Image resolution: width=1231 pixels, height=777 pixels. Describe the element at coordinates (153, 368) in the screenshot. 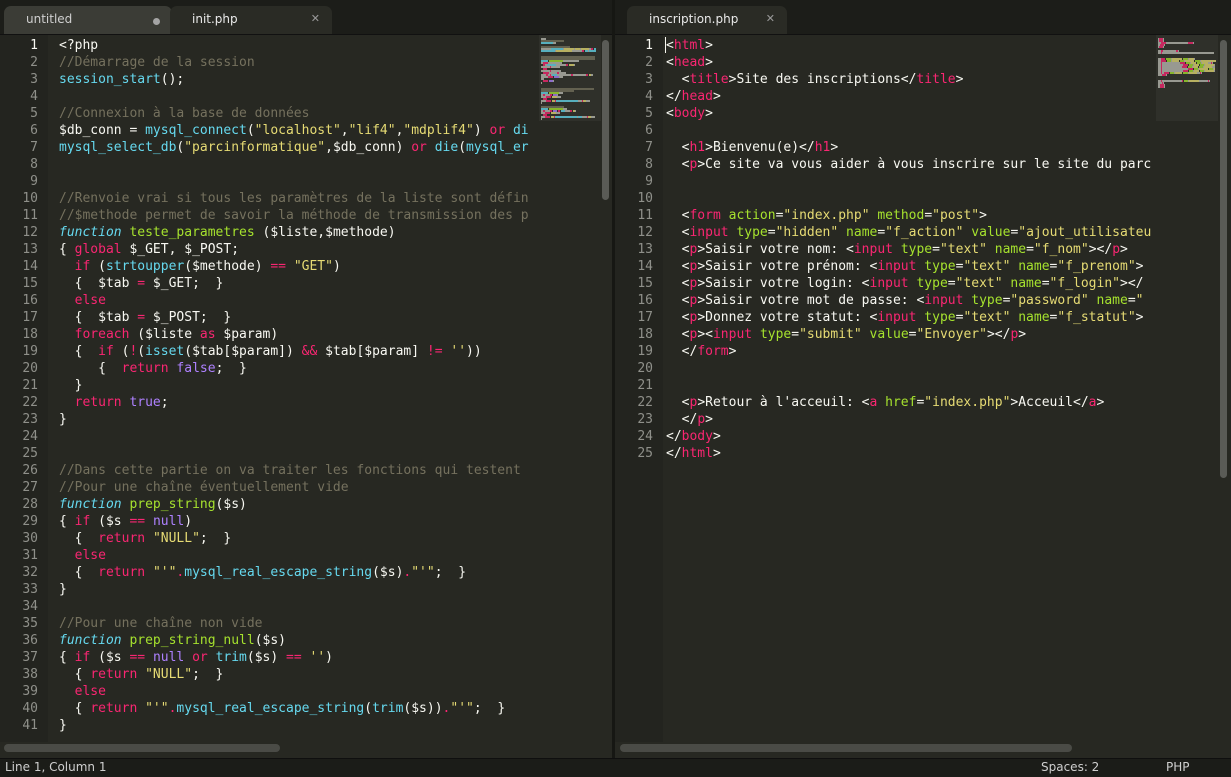

I see `code-line: { return false; }` at that location.